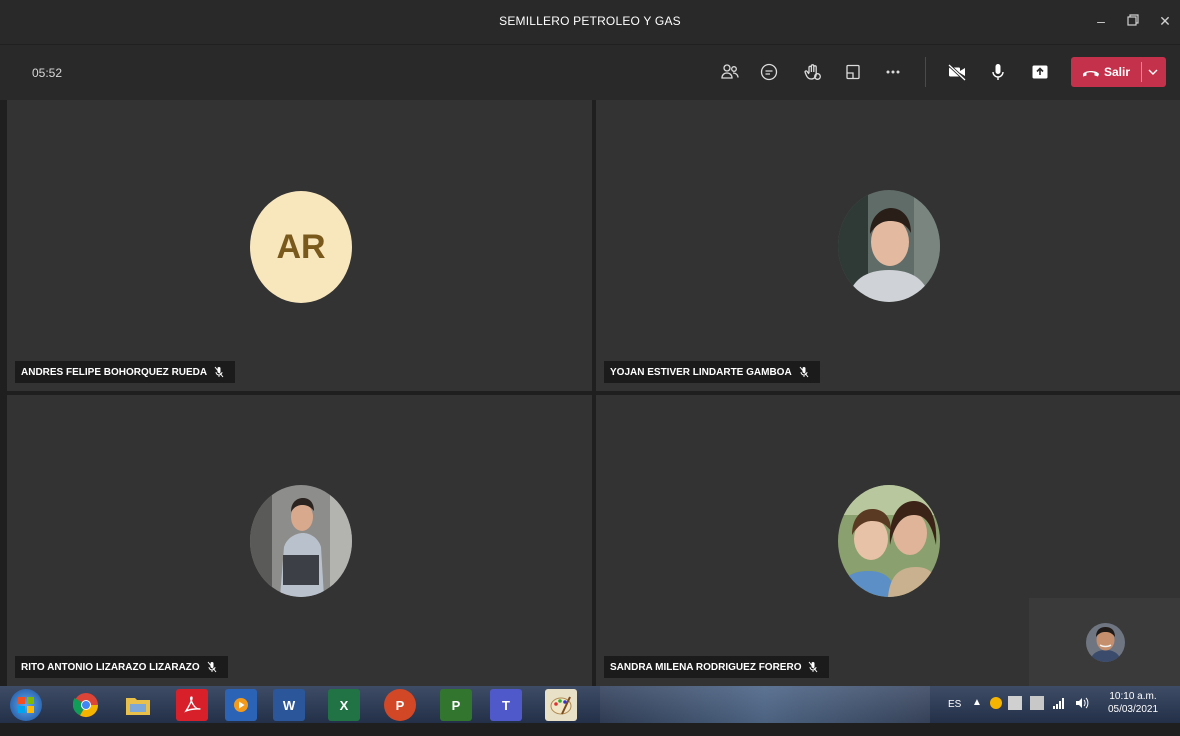 The width and height of the screenshot is (1180, 736). Describe the element at coordinates (241, 705) in the screenshot. I see `media-player-icon` at that location.